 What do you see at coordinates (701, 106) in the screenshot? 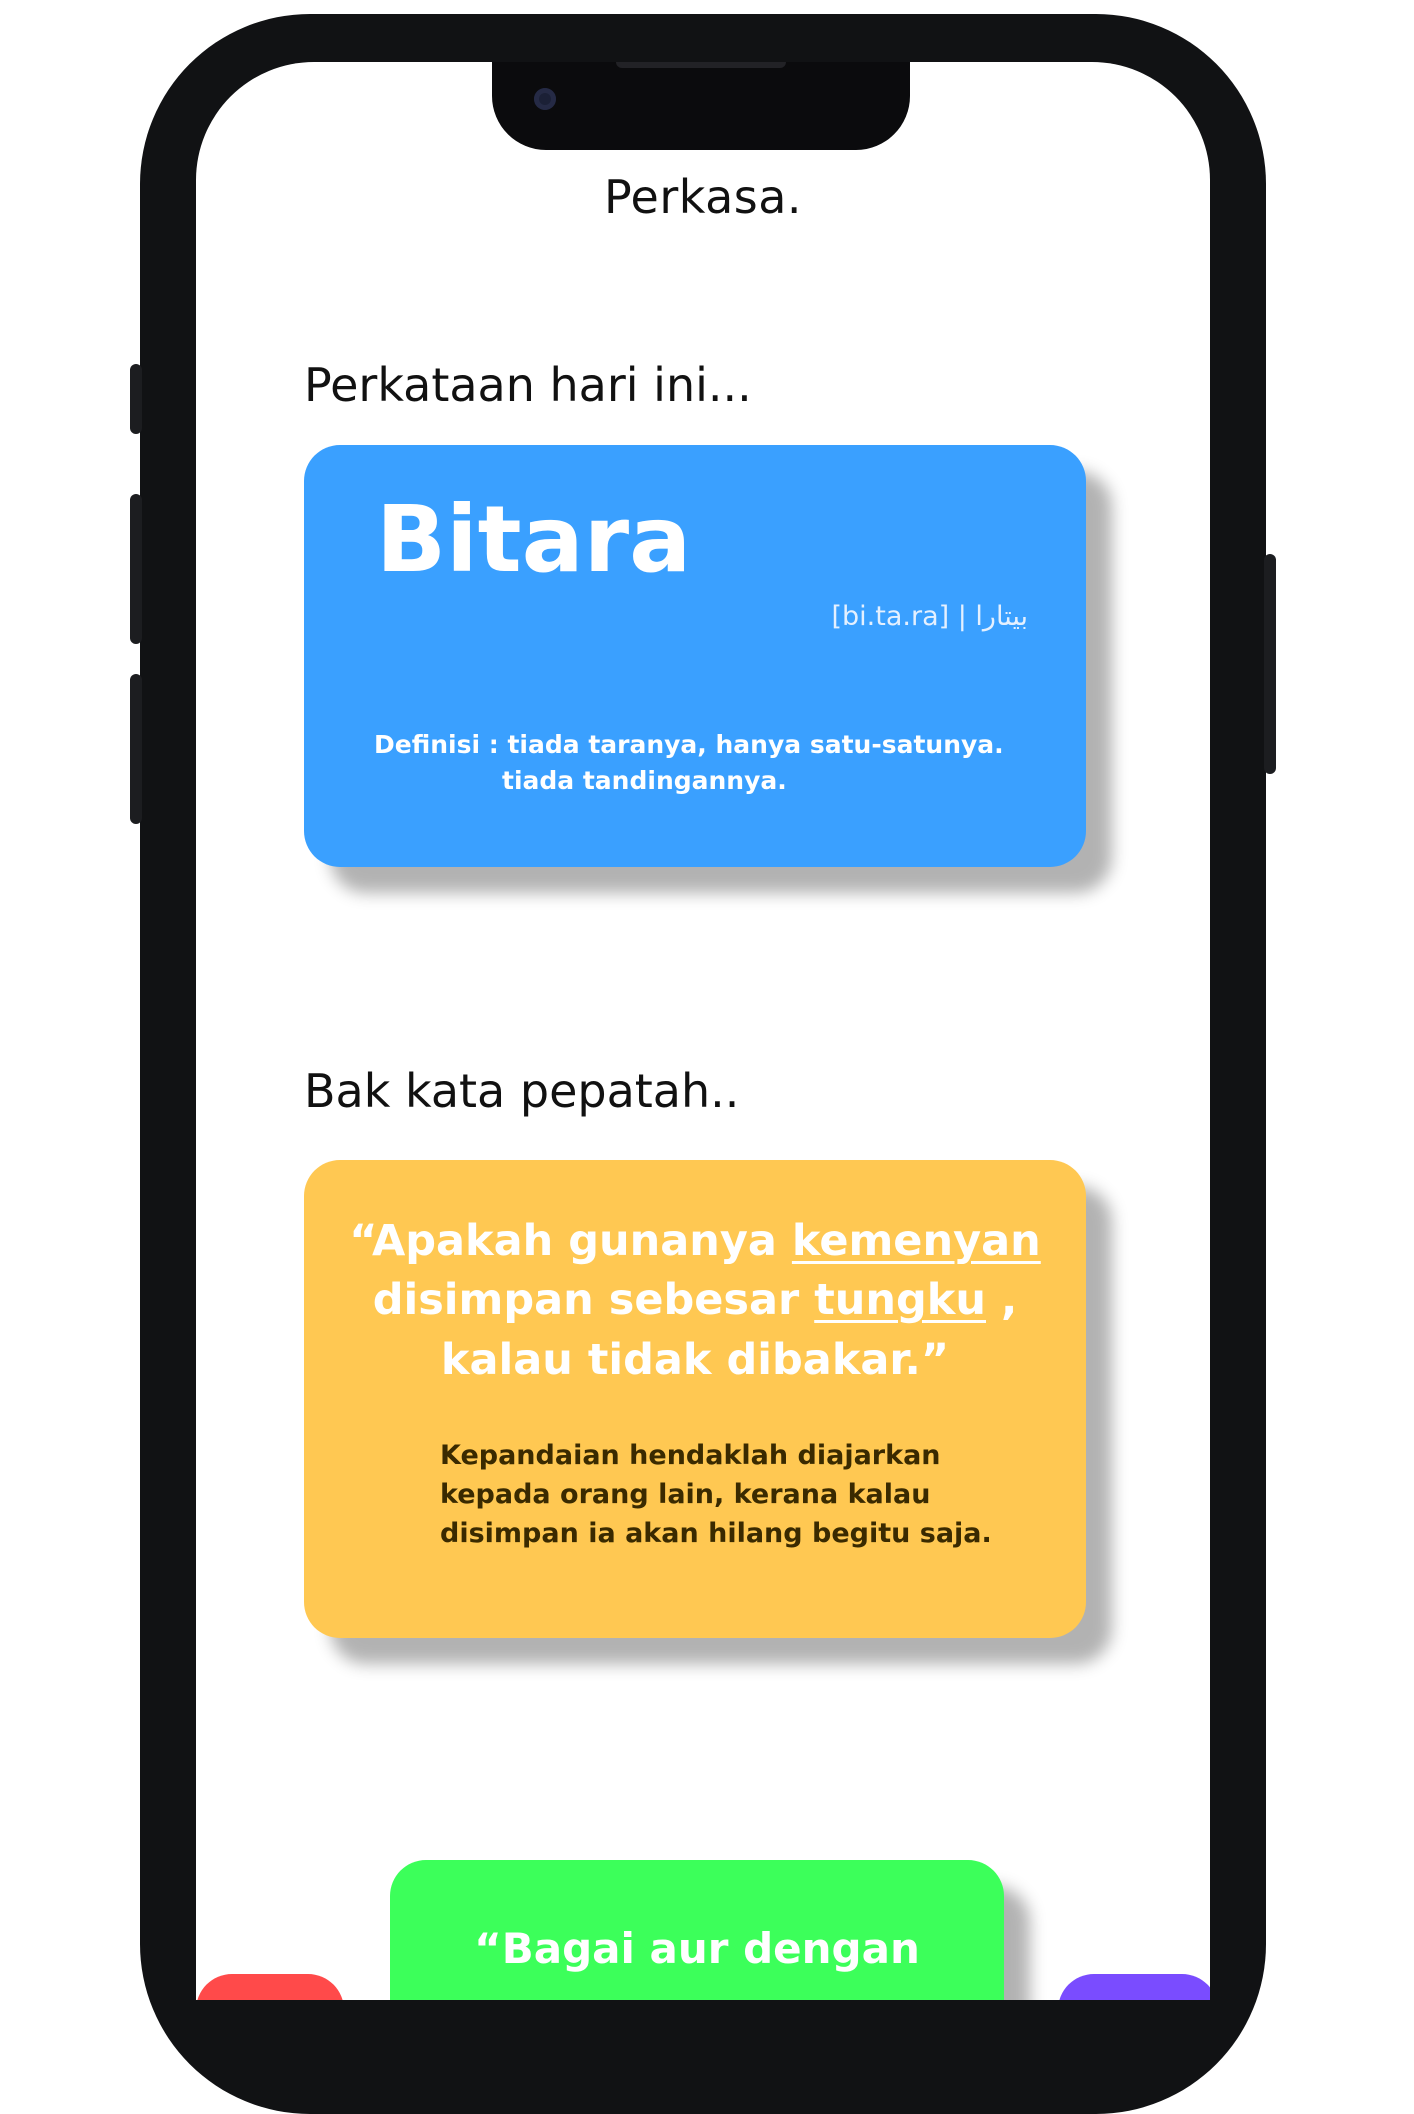
I see `notch` at bounding box center [701, 106].